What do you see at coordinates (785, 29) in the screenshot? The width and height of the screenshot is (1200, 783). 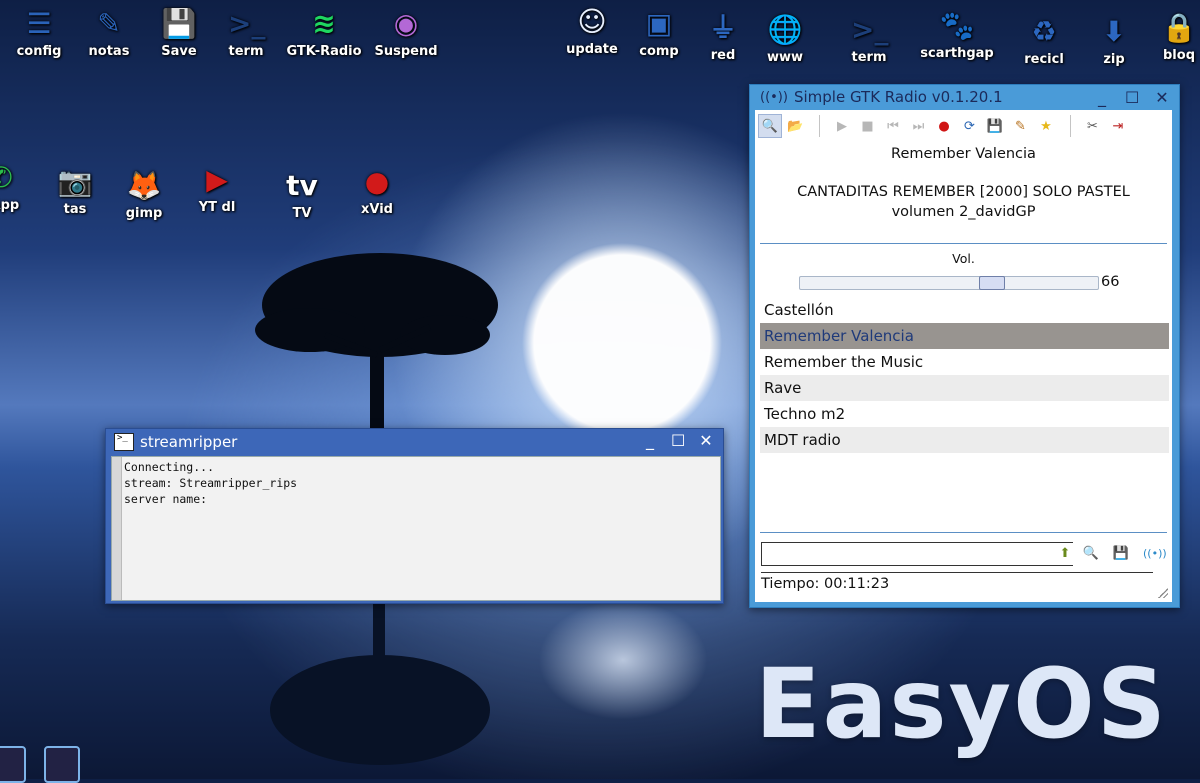 I see `globe-locked-icon: 🌐` at bounding box center [785, 29].